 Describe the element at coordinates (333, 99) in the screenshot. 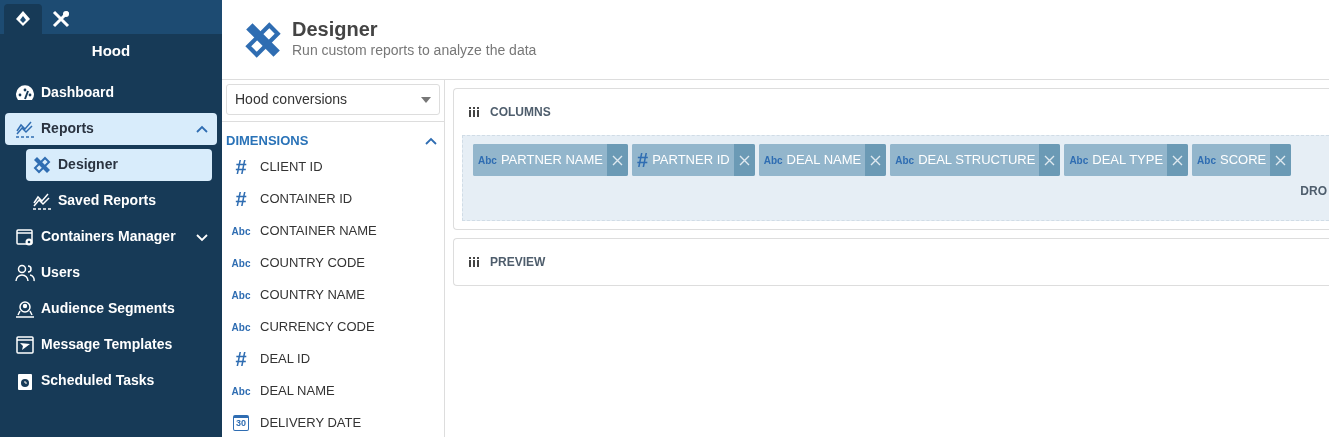

I see `source-select: Hood conversions` at that location.